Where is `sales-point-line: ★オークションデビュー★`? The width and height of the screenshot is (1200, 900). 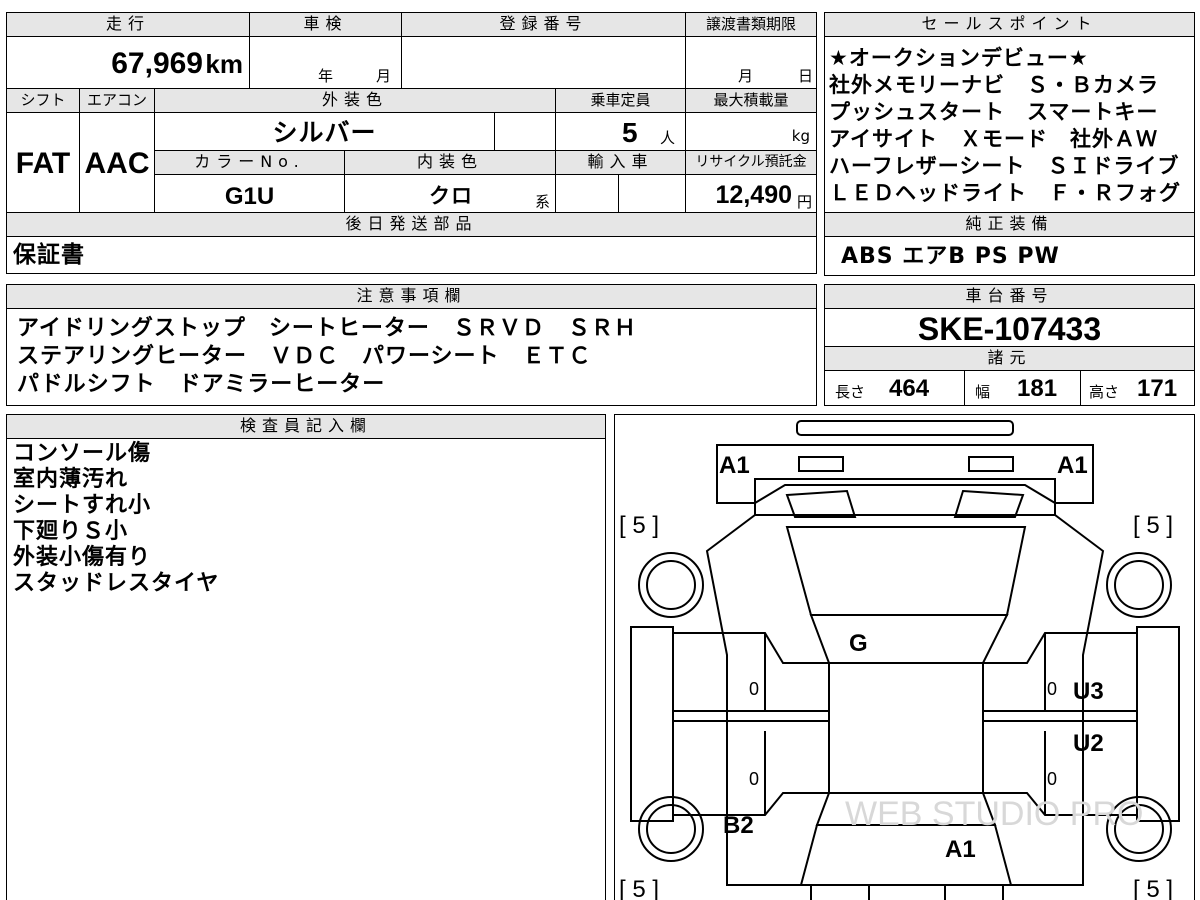
sales-point-line: ★オークションデビュー★ is located at coordinates (959, 58).